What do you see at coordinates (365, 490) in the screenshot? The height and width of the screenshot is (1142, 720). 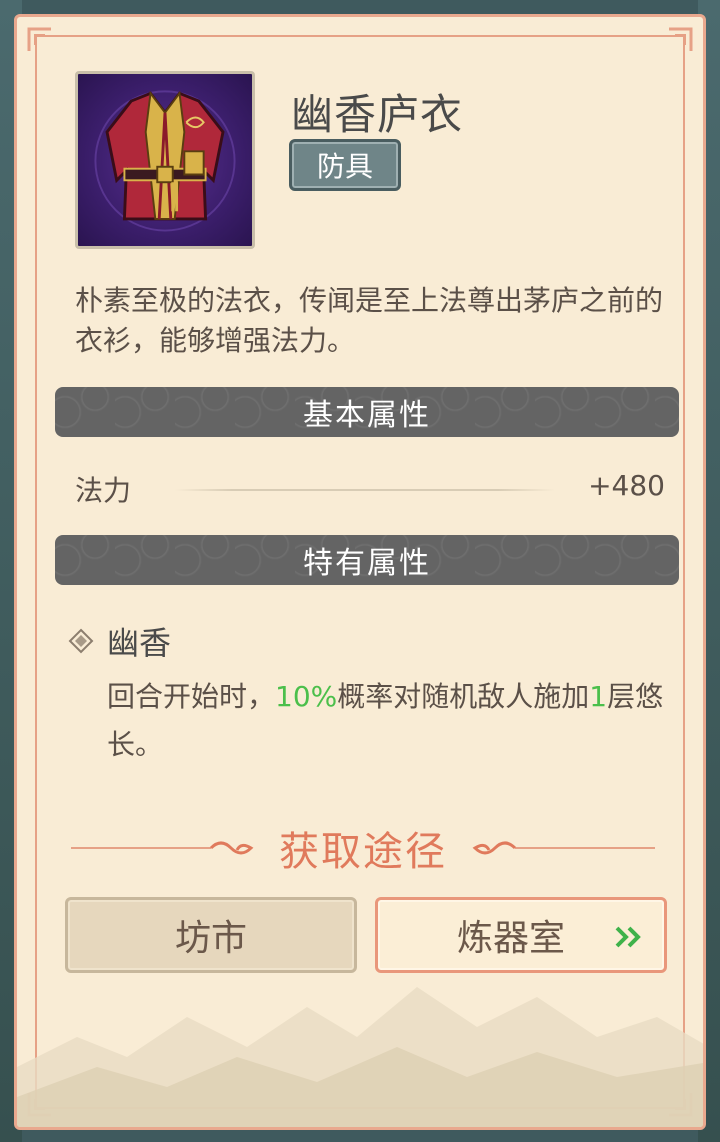 I see `stat-divider` at bounding box center [365, 490].